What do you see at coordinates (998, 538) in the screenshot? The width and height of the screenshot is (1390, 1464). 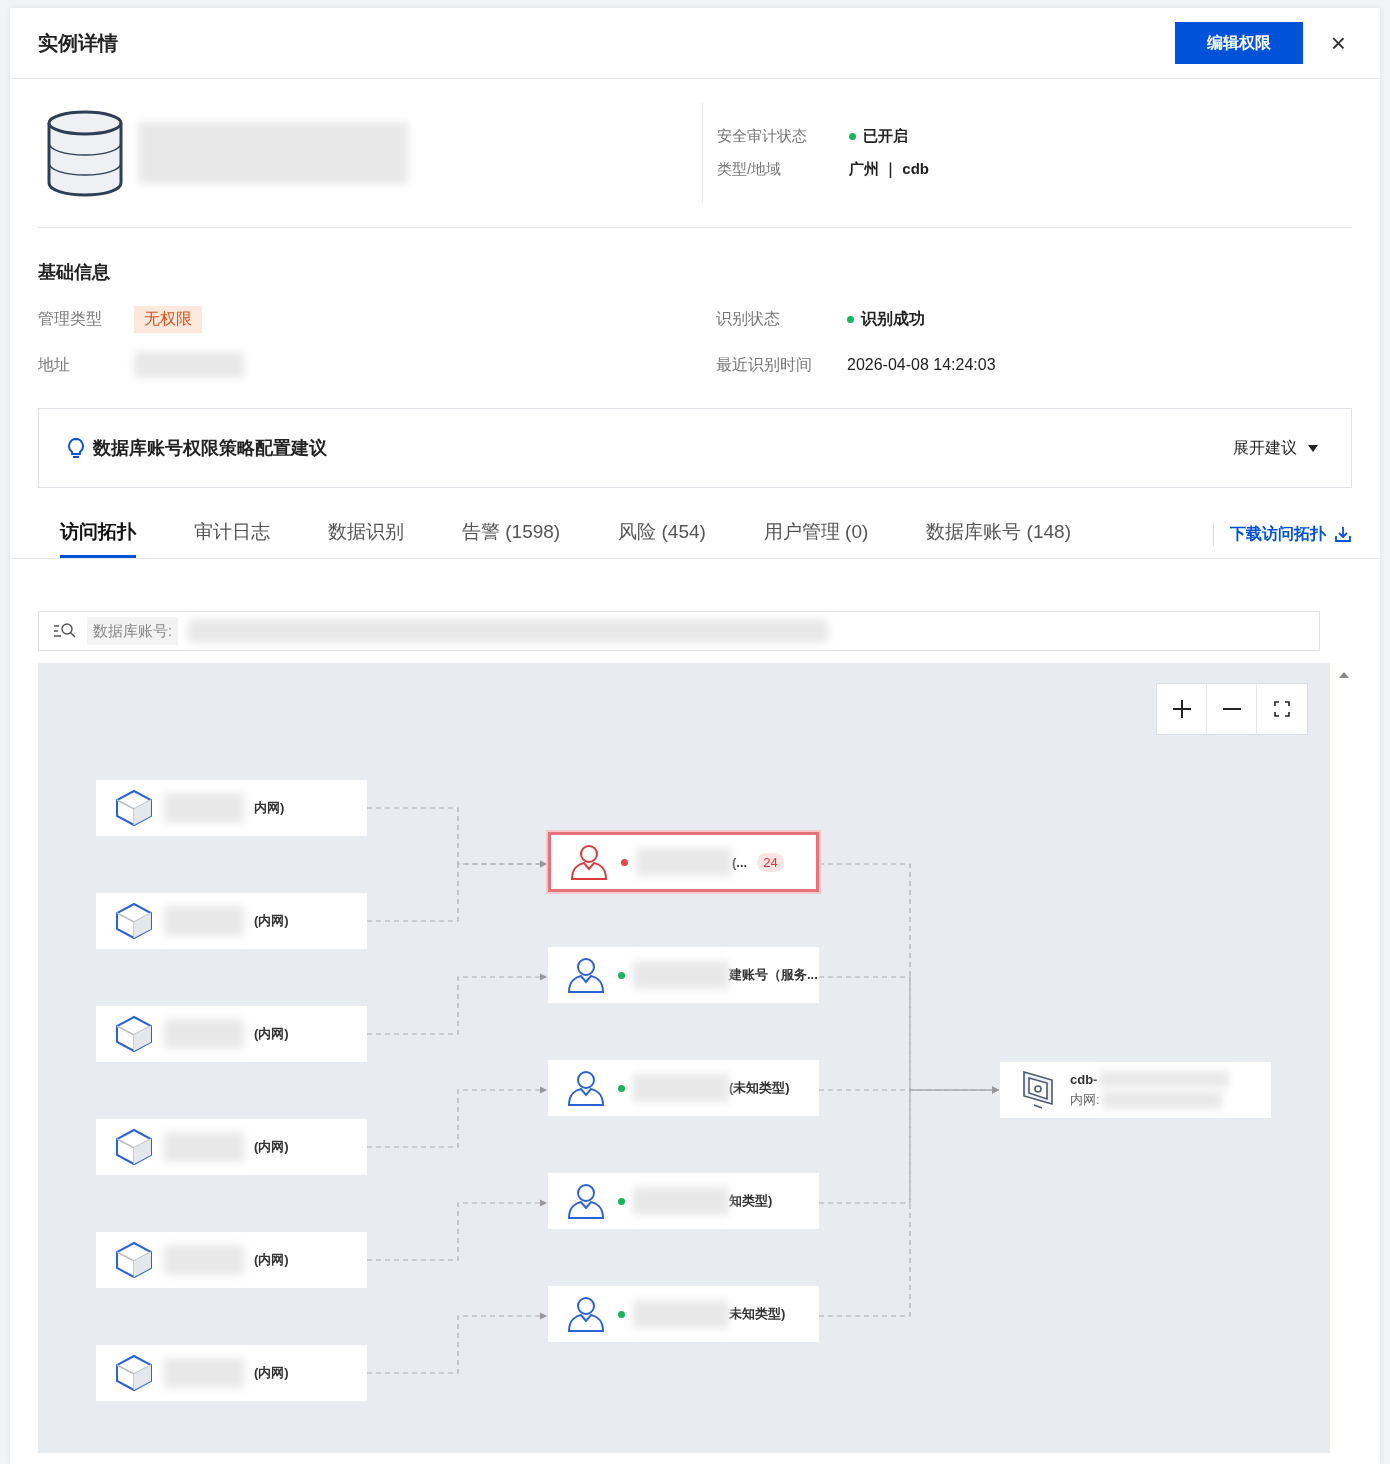 I see `tab: 数据库账号 (148)` at bounding box center [998, 538].